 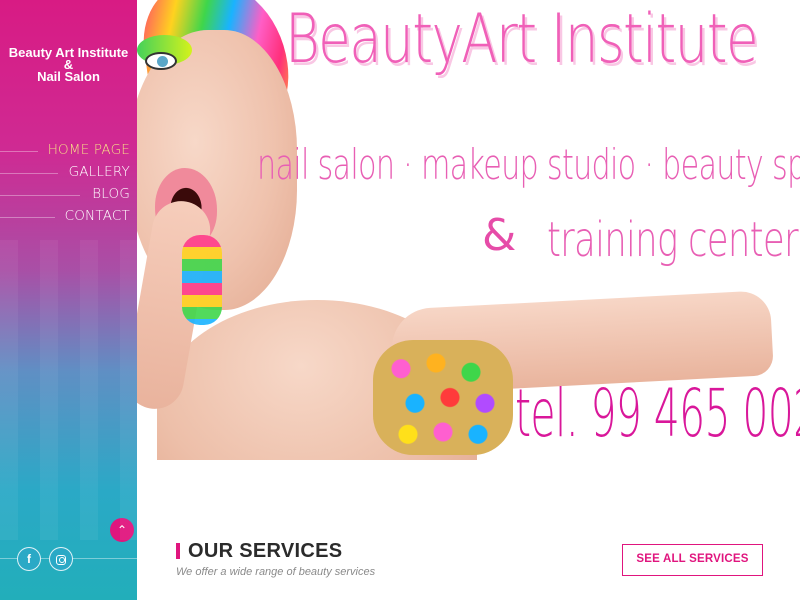 I want to click on site-brand: Beauty Art Institute & Nail Salon, so click(x=68, y=65).